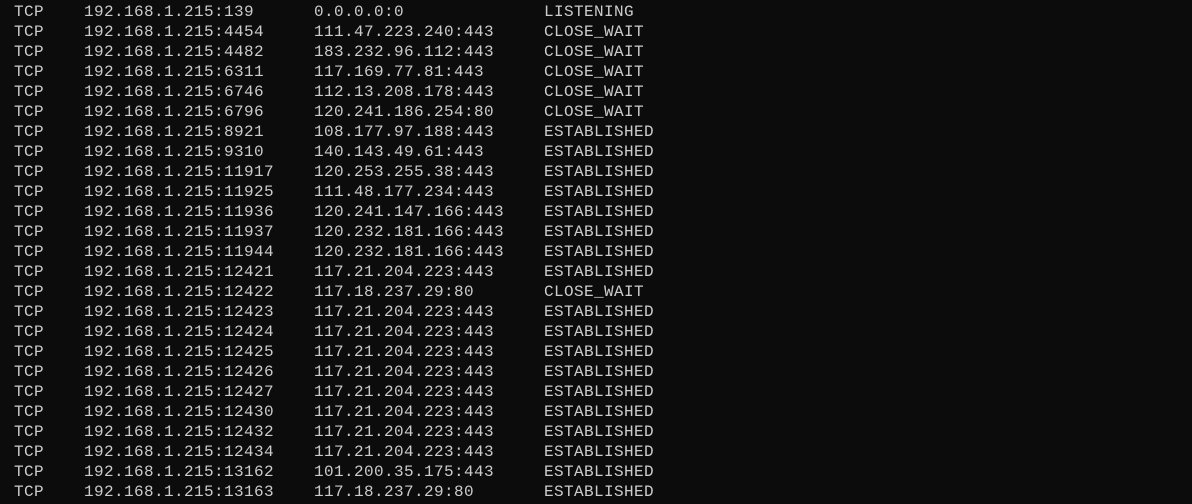 The width and height of the screenshot is (1192, 504). Describe the element at coordinates (404, 52) in the screenshot. I see `foreign-address: 183.232.96.112:443` at that location.